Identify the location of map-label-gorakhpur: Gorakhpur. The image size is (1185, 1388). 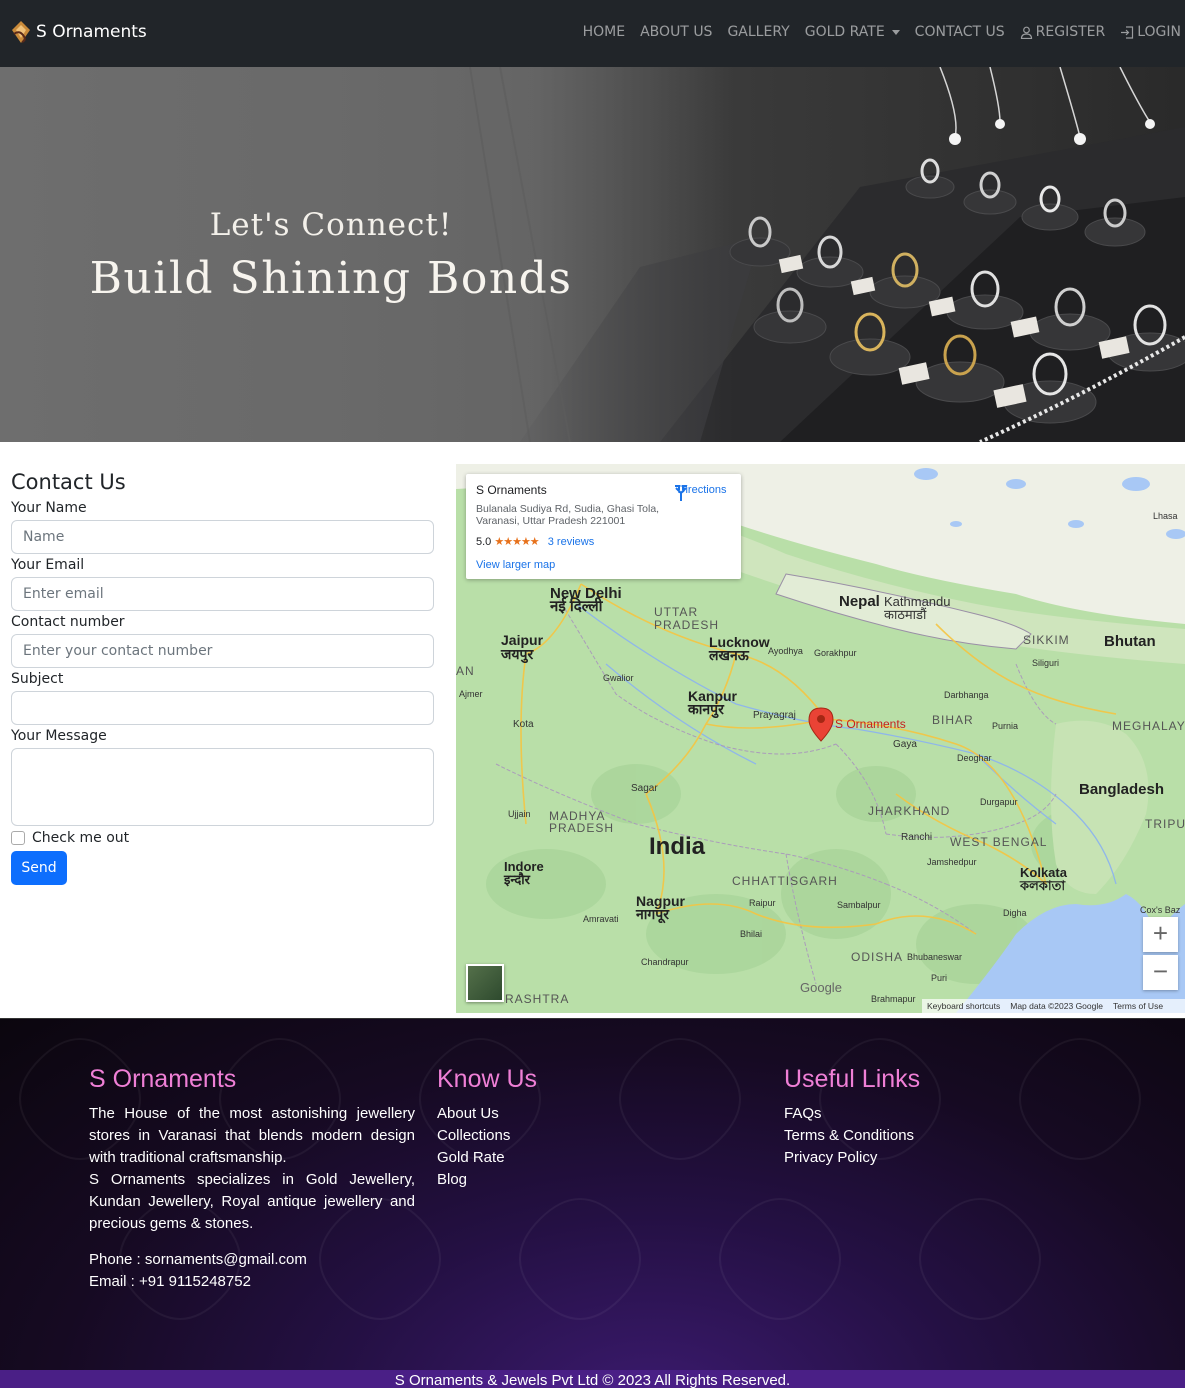
(835, 653).